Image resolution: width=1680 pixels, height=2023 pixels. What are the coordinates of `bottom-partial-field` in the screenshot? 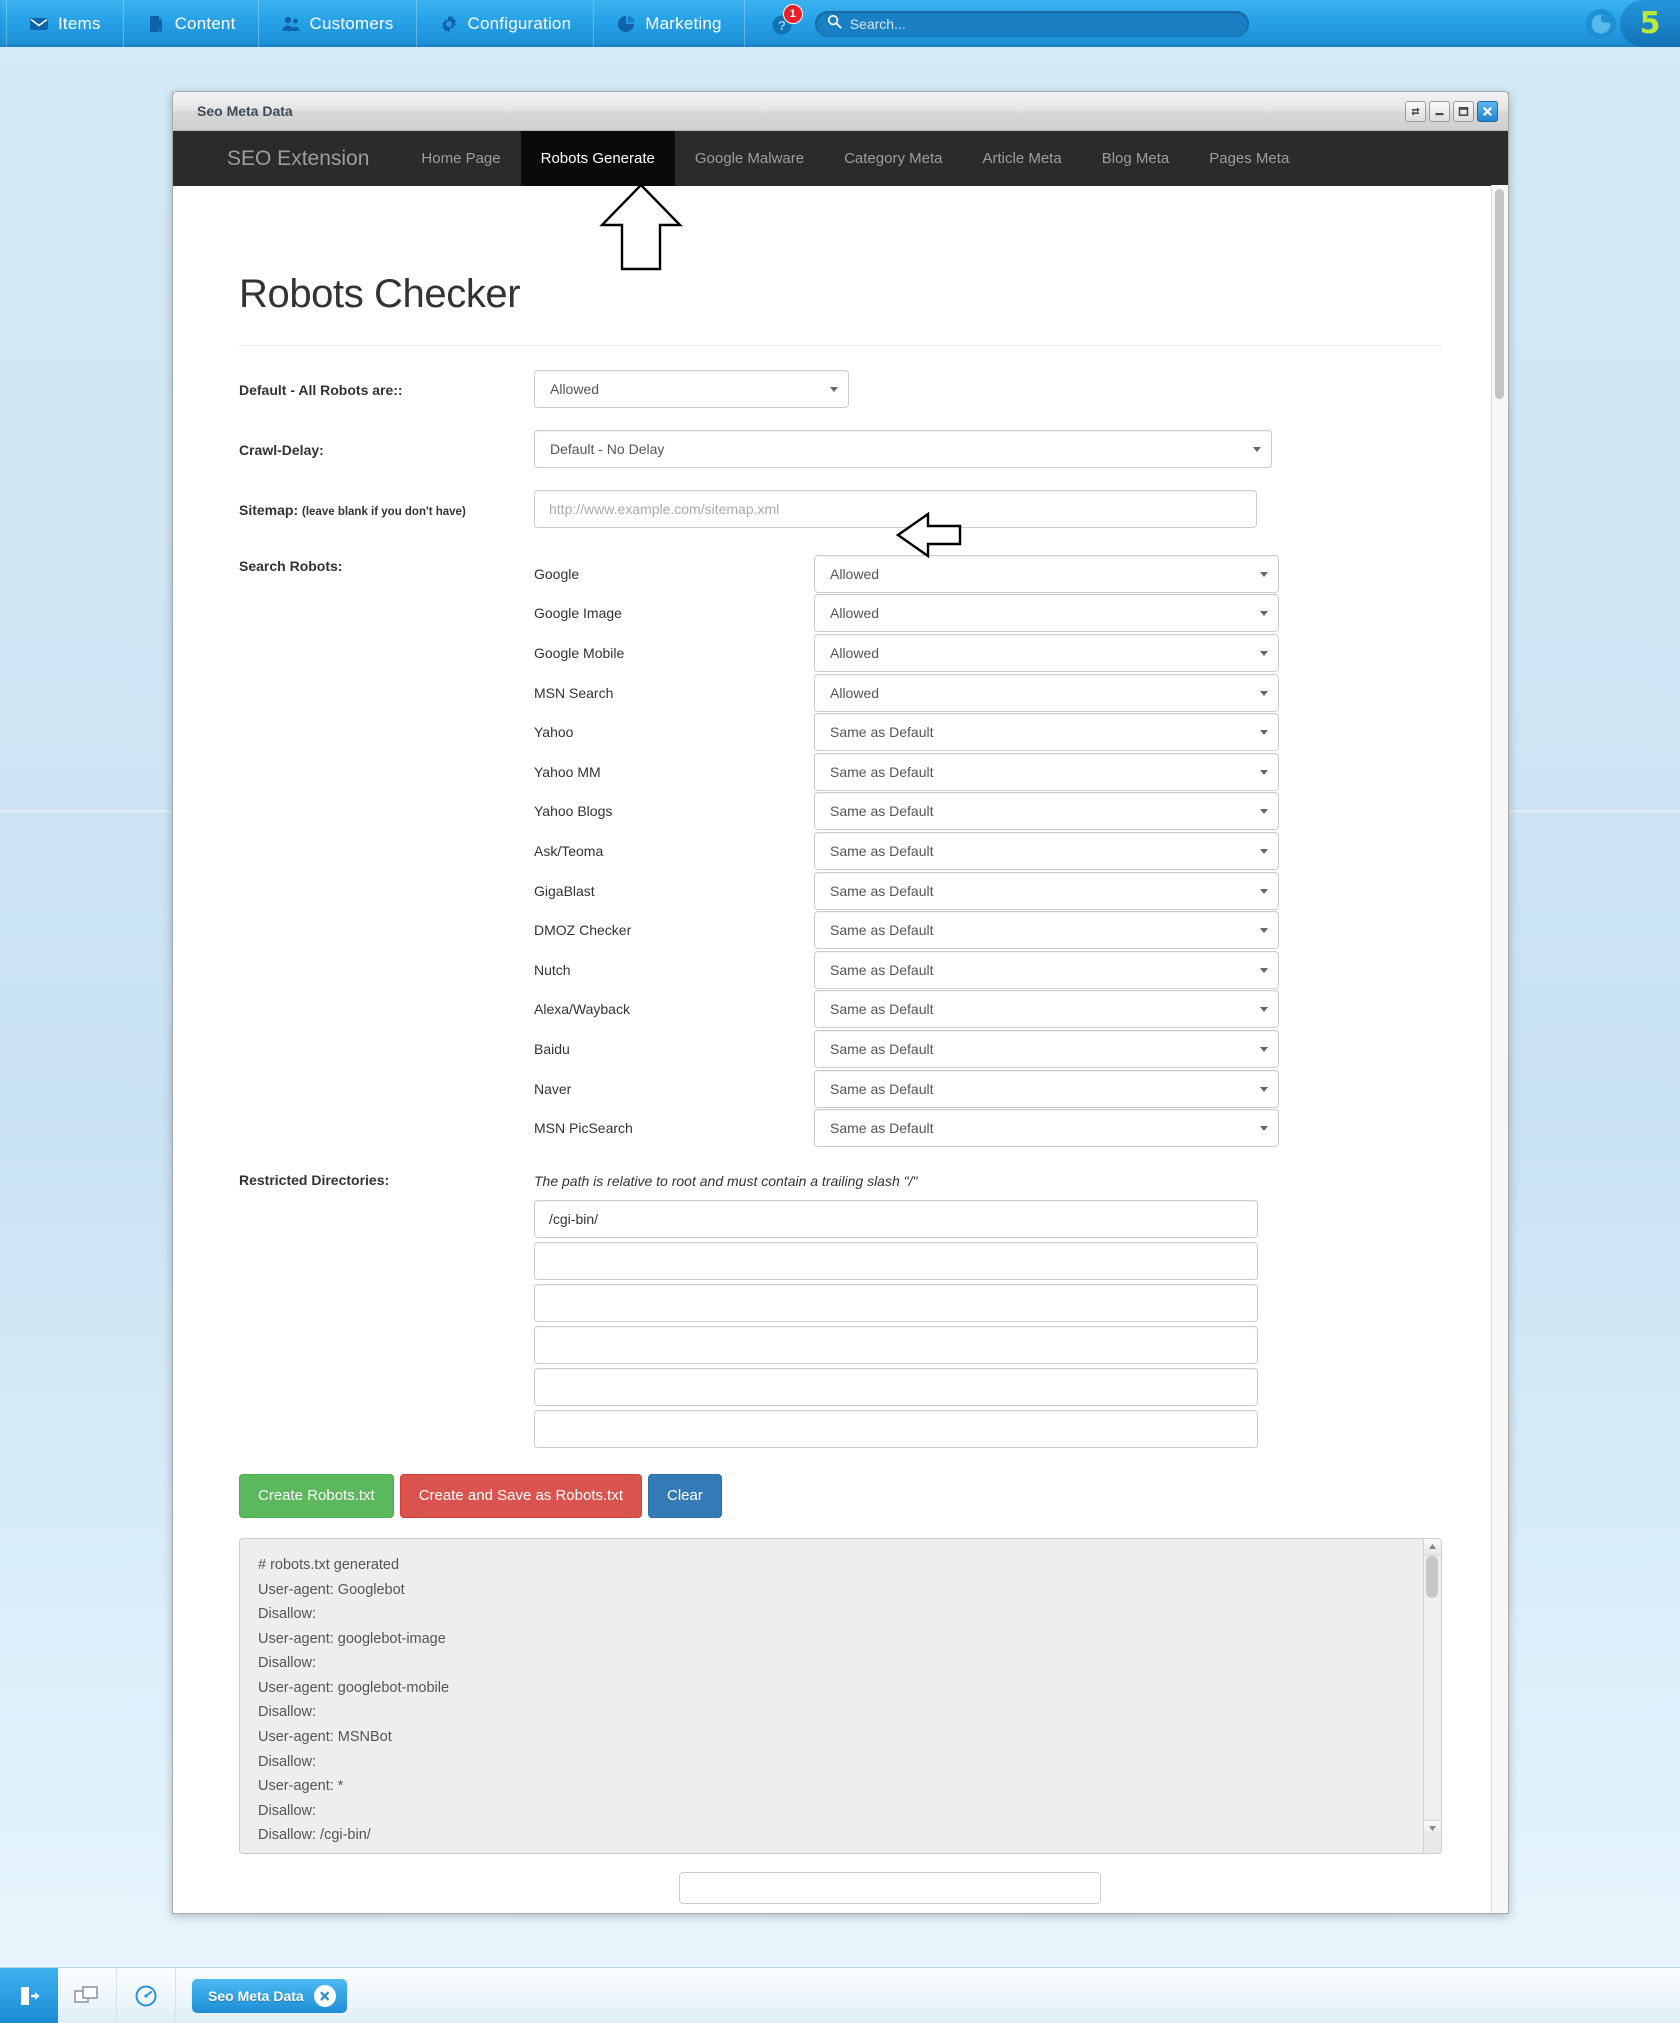 It's located at (890, 1887).